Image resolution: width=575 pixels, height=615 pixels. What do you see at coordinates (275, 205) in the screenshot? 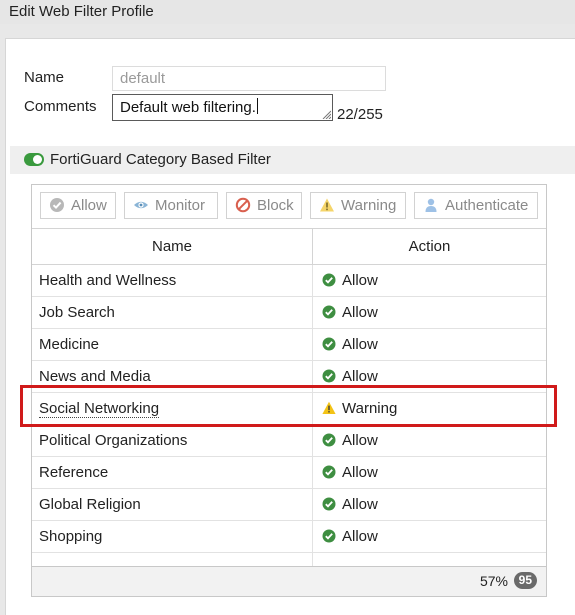
I see `block-button-label: Block` at bounding box center [275, 205].